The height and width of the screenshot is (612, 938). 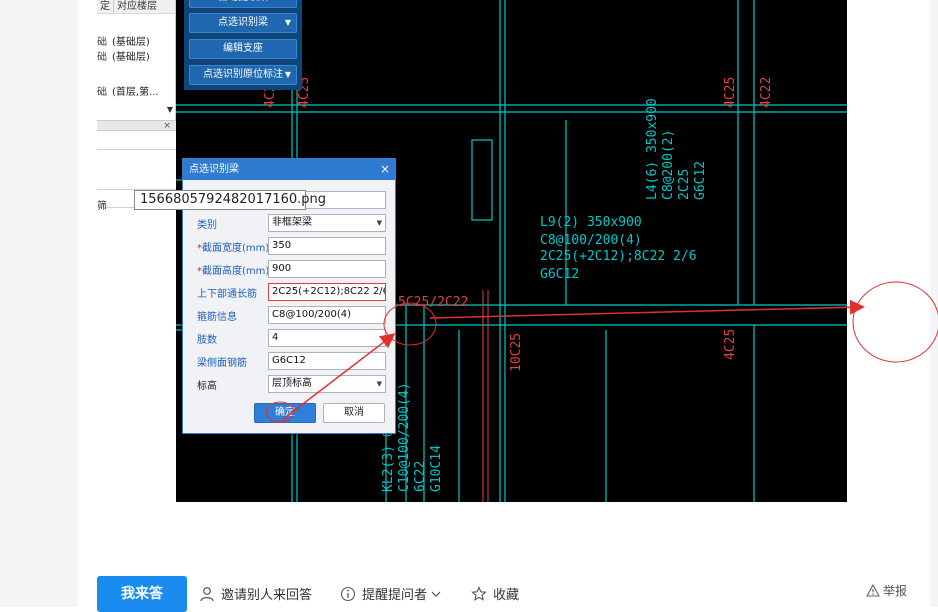 What do you see at coordinates (591, 222) in the screenshot?
I see `beam-L9-line: L9(2) 350x900` at bounding box center [591, 222].